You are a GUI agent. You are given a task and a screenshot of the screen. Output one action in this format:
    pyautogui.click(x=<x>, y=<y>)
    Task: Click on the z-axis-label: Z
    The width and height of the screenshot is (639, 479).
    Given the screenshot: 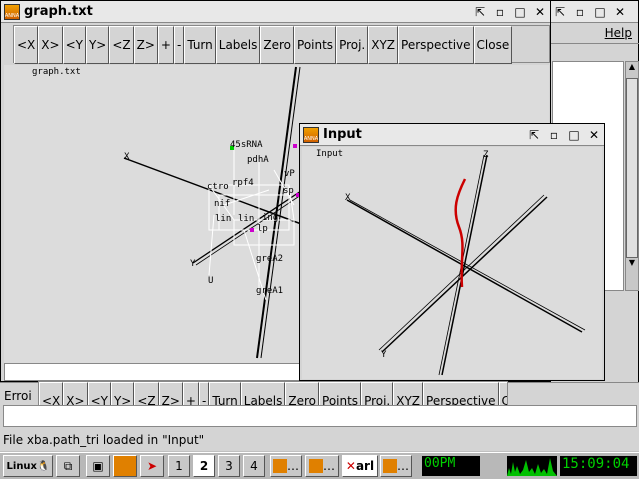 What is the action you would take?
    pyautogui.click(x=486, y=155)
    